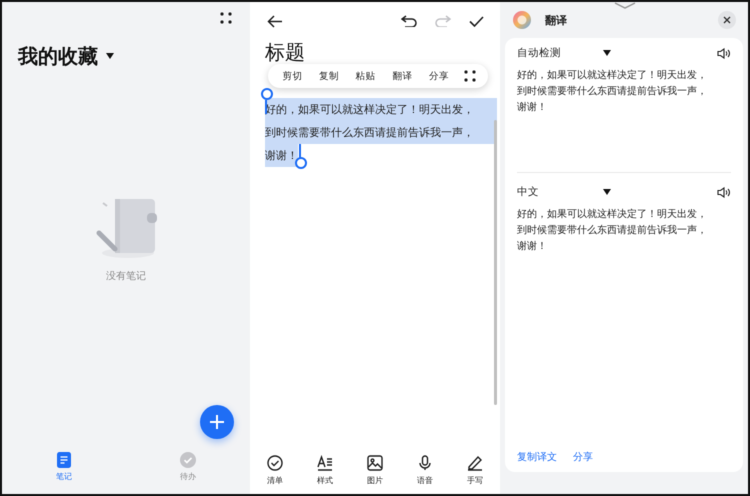  I want to click on menu-item: 复制, so click(328, 76).